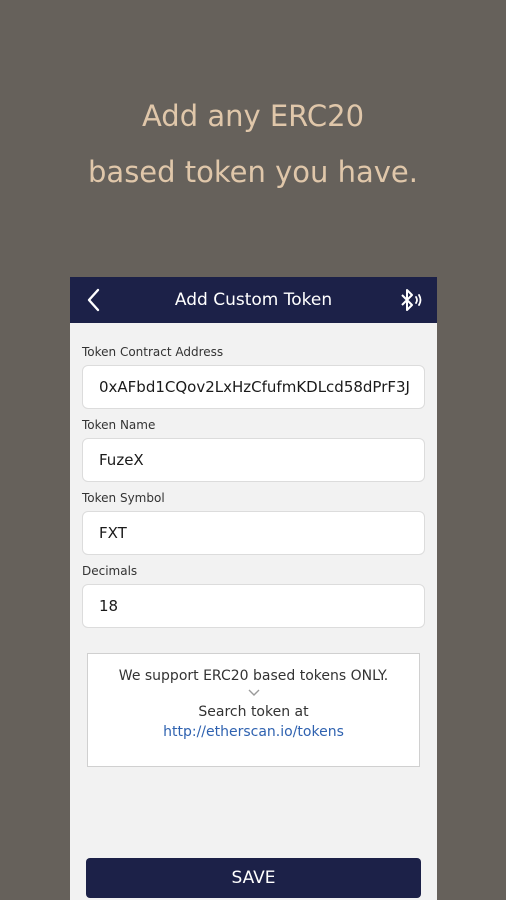 Image resolution: width=506 pixels, height=900 pixels. I want to click on token-symbol-input: FXT, so click(253, 533).